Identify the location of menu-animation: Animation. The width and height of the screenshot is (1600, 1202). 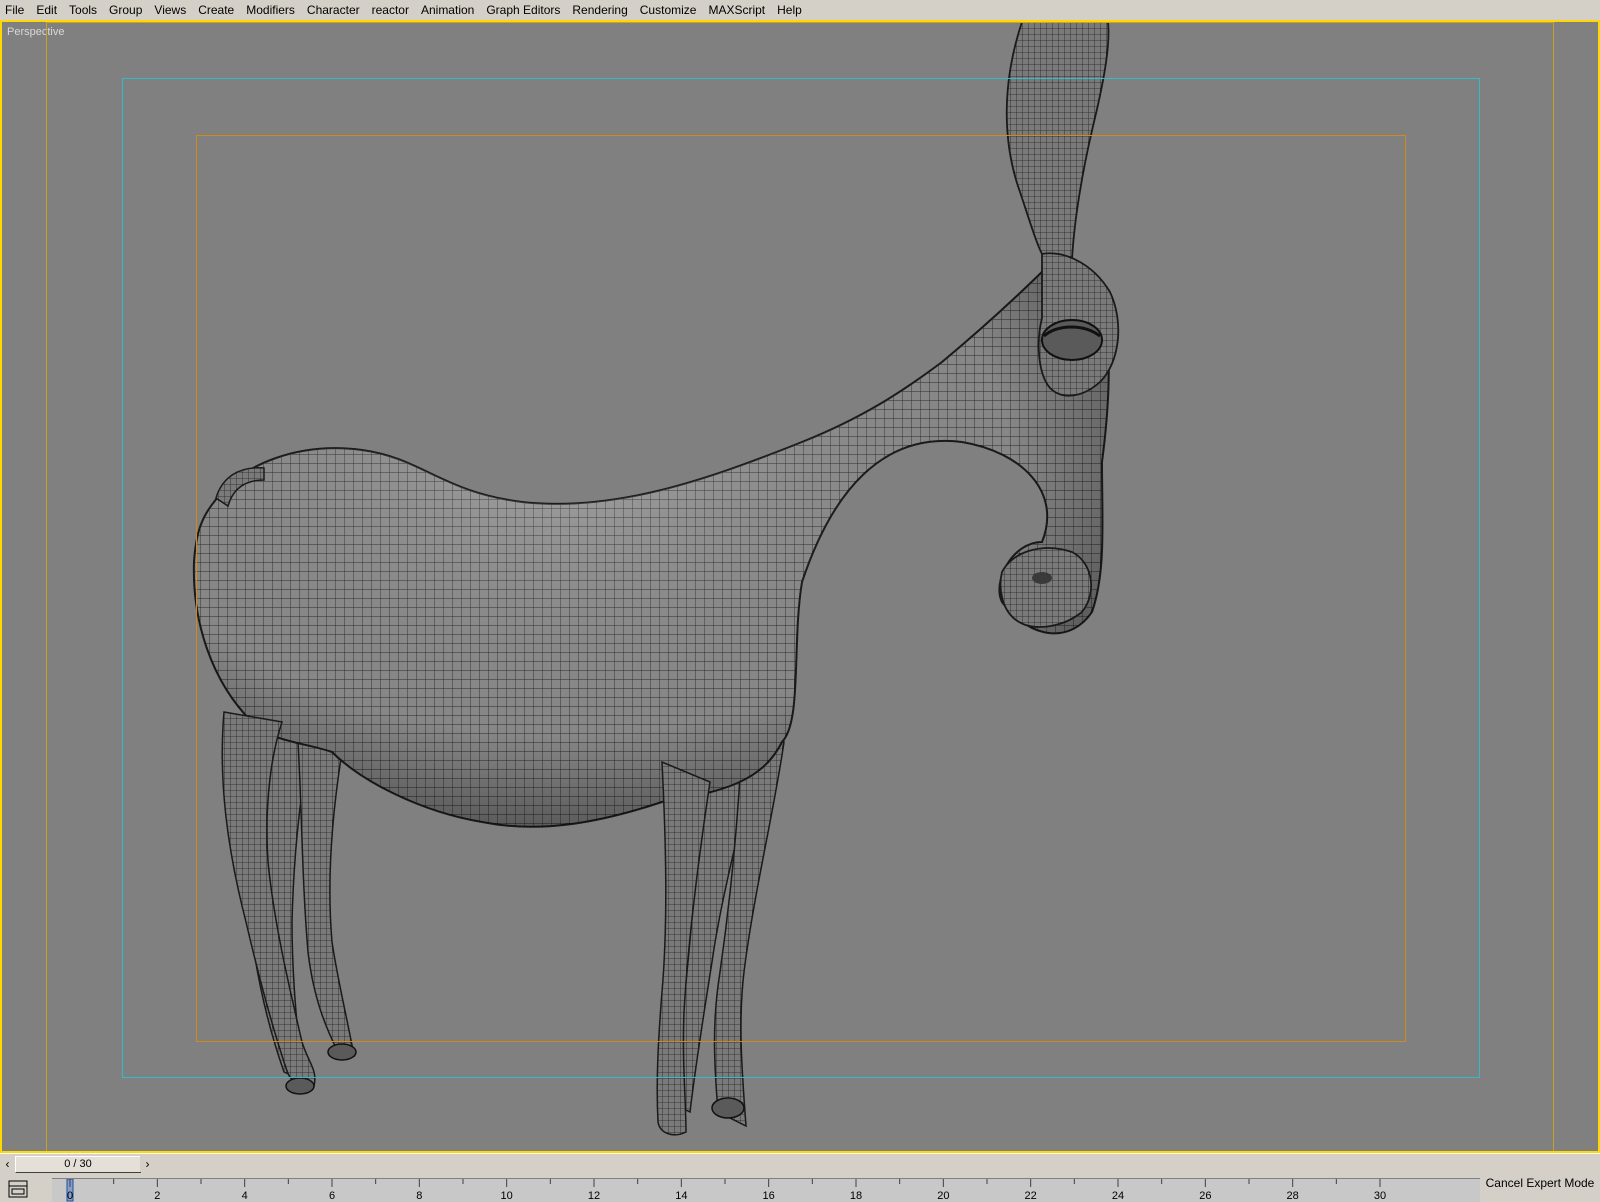
(447, 10).